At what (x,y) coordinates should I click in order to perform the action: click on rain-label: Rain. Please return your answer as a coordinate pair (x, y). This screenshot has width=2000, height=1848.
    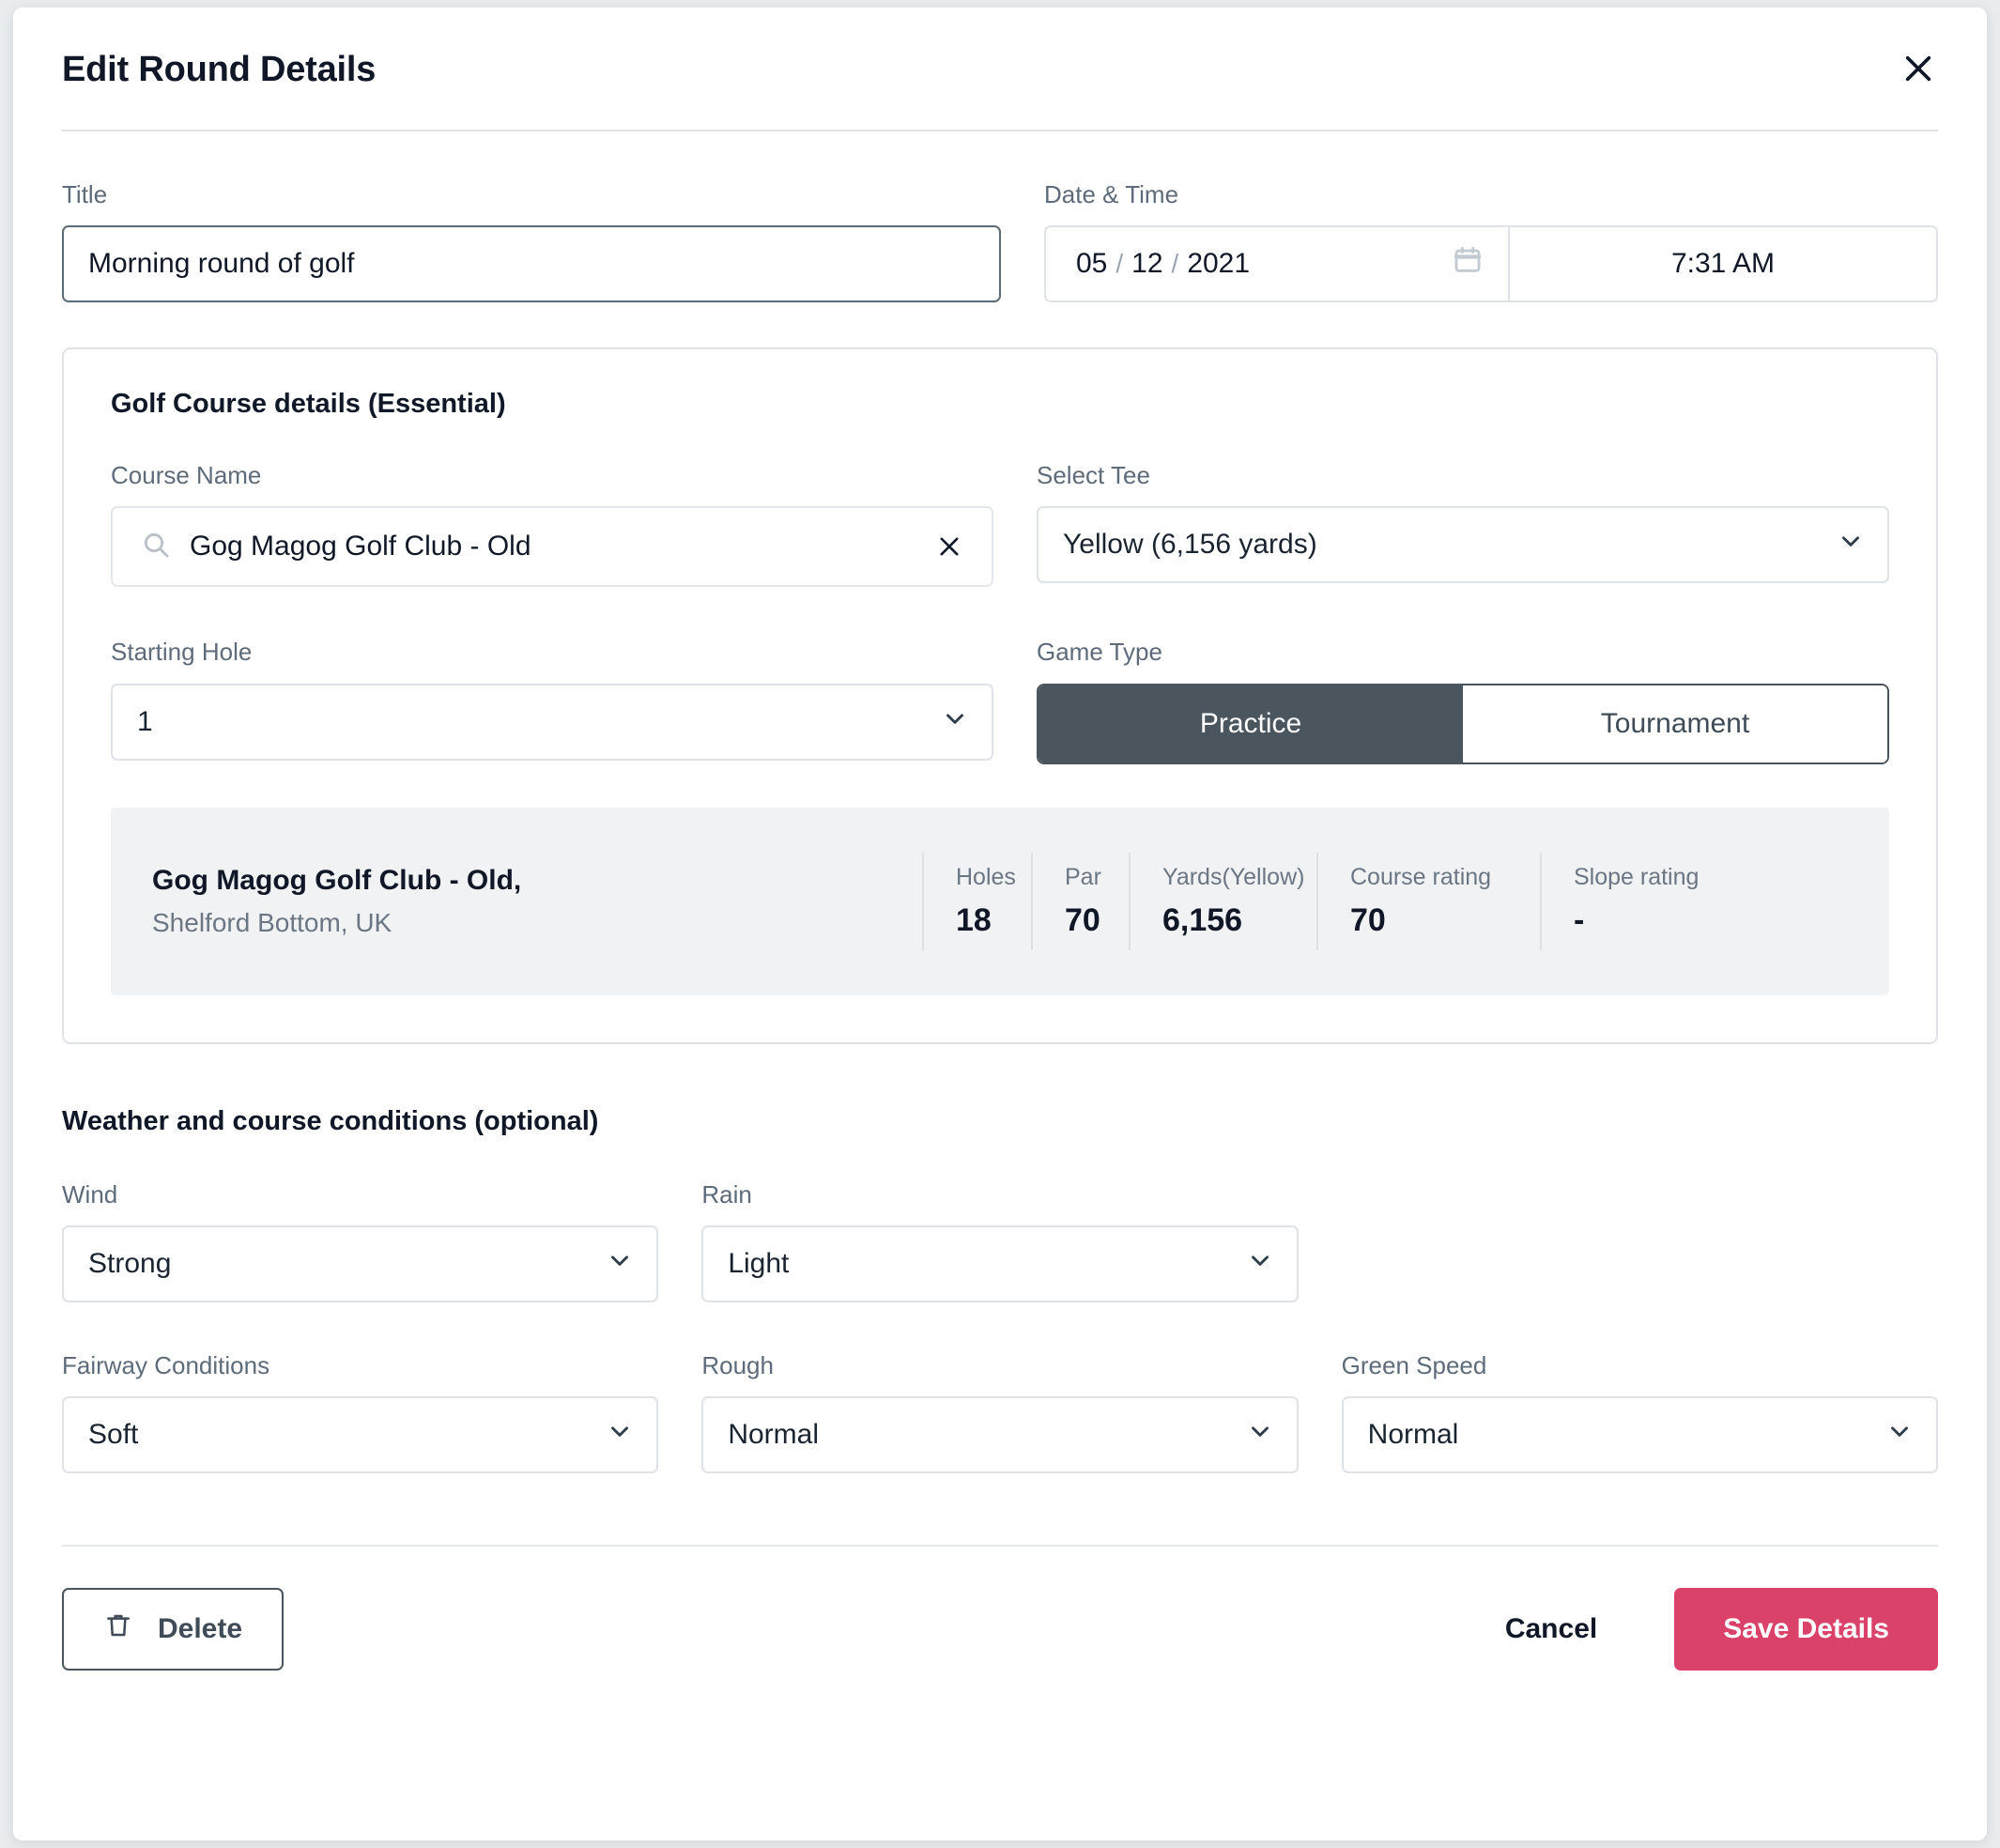
    Looking at the image, I should click on (726, 1194).